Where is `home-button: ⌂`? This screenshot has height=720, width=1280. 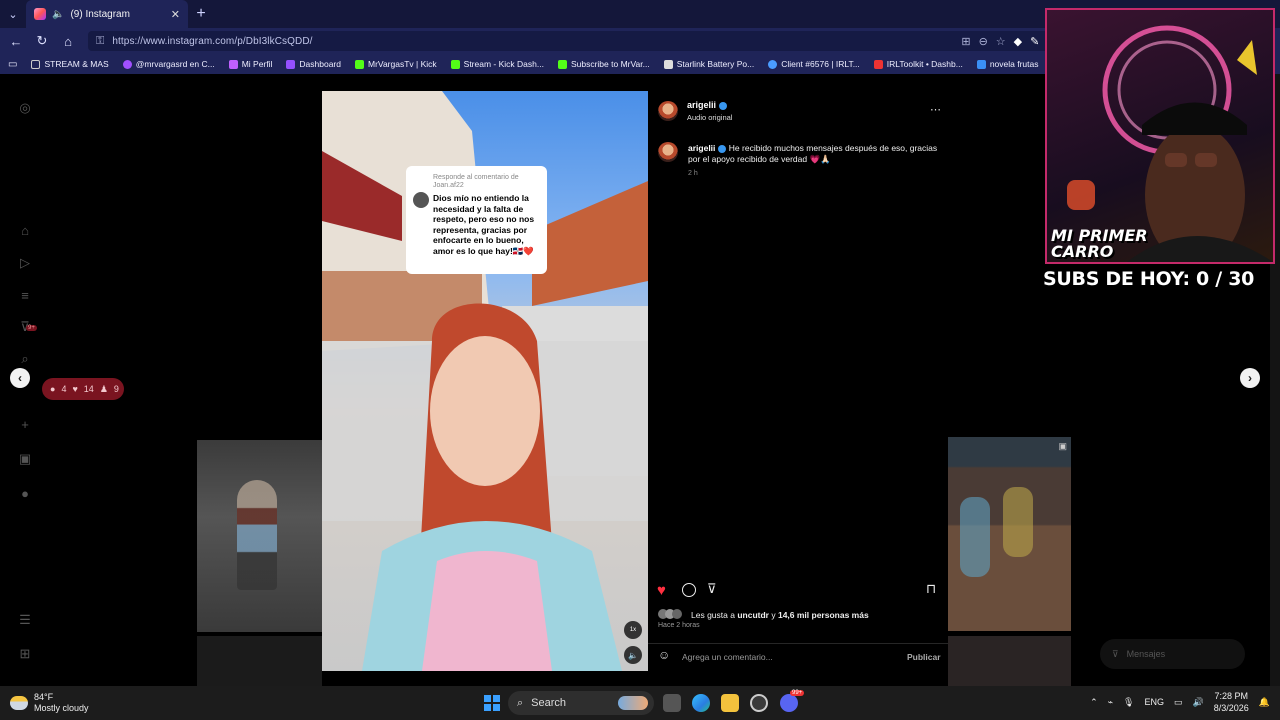 home-button: ⌂ is located at coordinates (68, 41).